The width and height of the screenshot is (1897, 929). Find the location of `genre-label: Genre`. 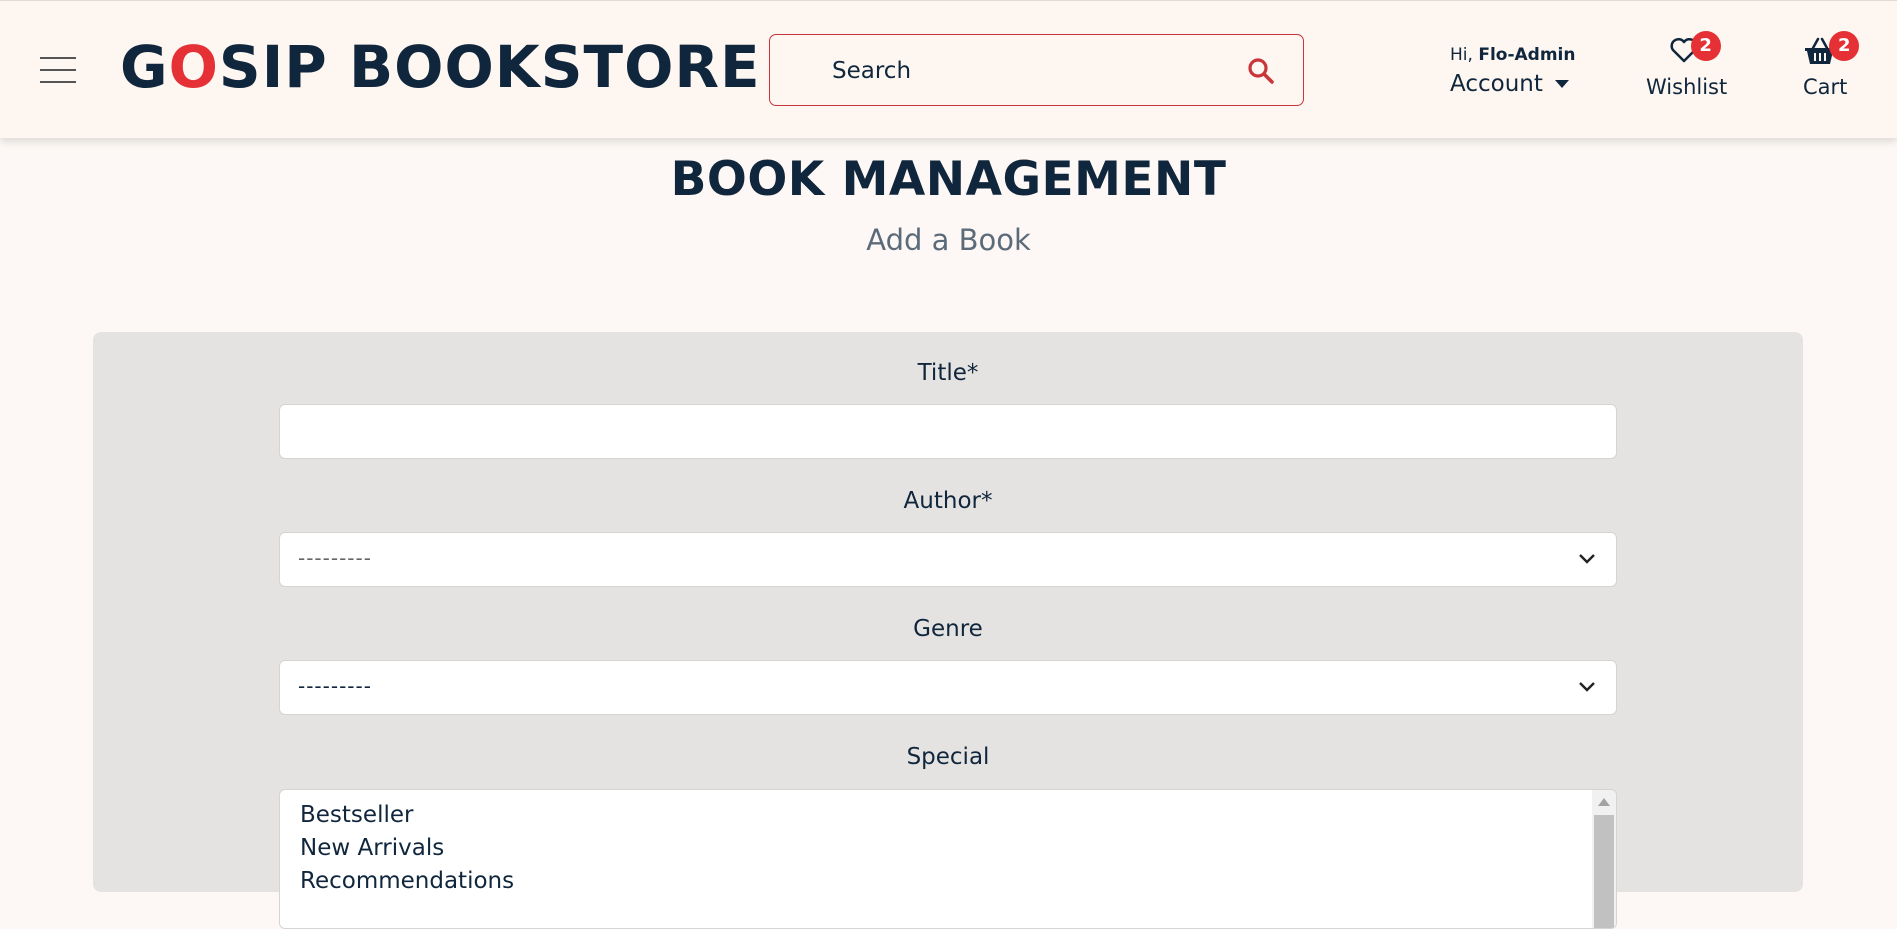

genre-label: Genre is located at coordinates (948, 629).